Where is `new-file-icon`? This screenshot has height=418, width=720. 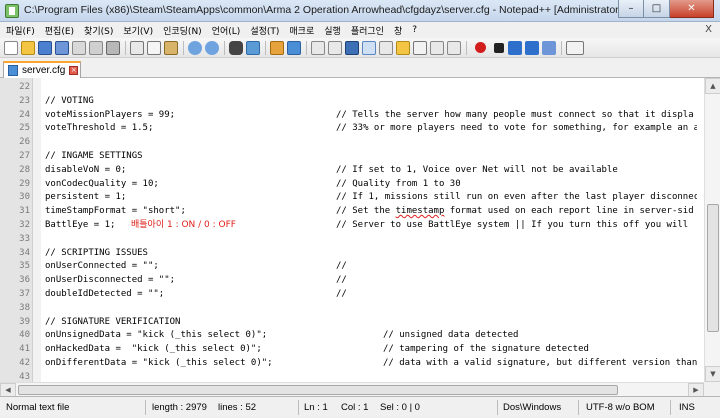
new-file-icon is located at coordinates (11, 47).